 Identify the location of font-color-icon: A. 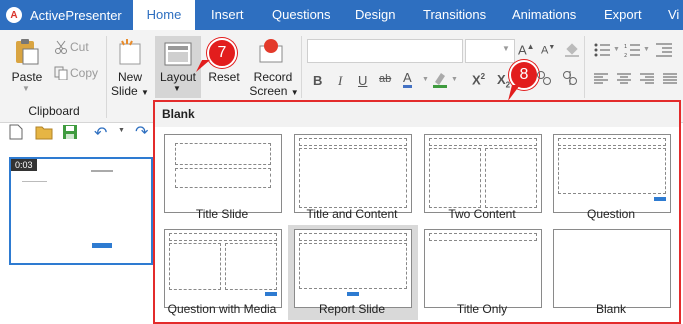
(407, 79).